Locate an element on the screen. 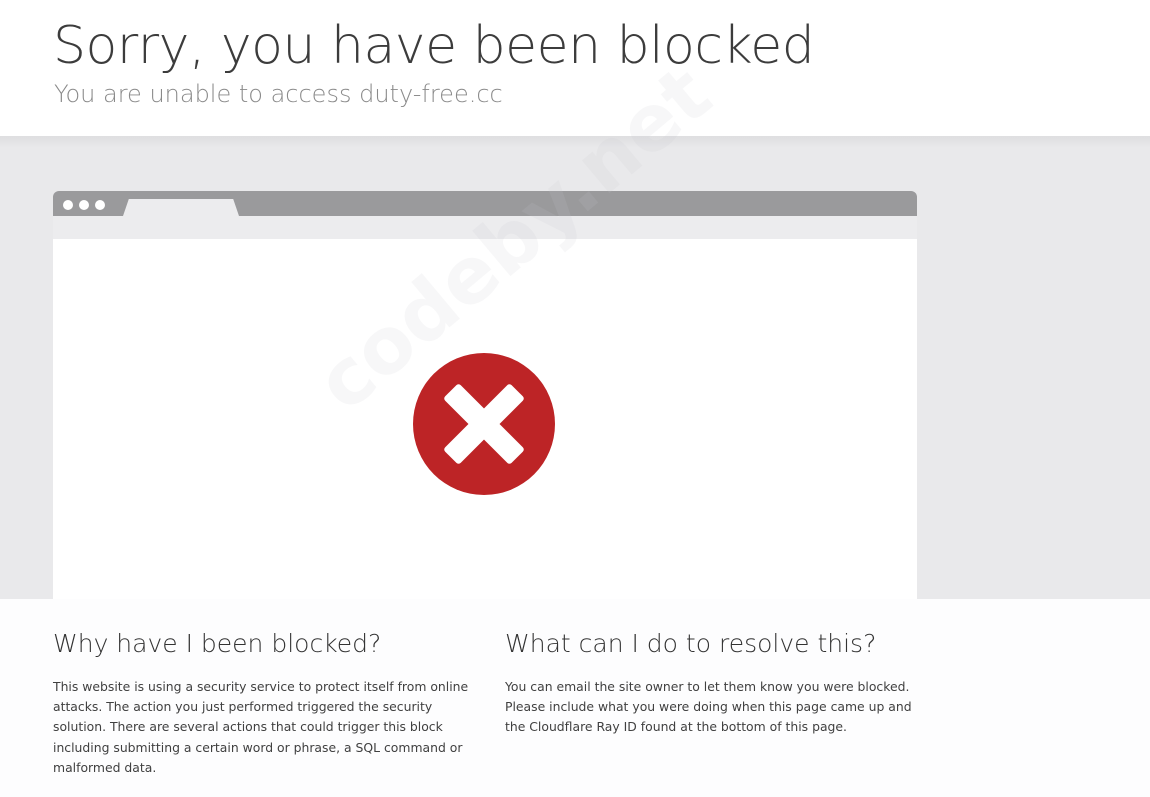  resolve-heading: What can I do to resolve this? is located at coordinates (691, 643).